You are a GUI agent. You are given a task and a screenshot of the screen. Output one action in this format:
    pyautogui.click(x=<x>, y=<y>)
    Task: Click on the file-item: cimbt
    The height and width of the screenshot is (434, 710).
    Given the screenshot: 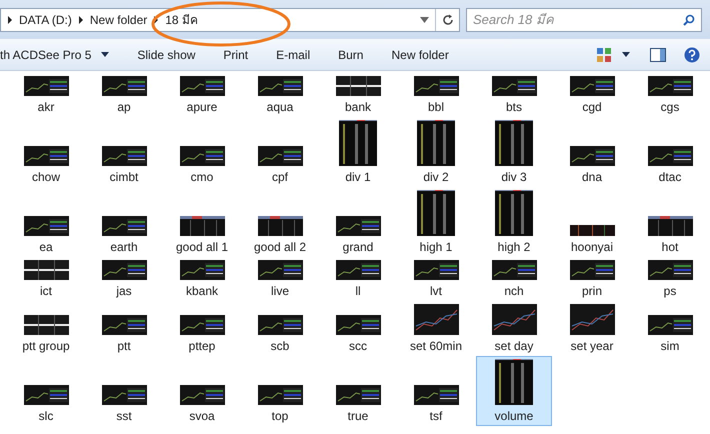 What is the action you would take?
    pyautogui.click(x=124, y=165)
    